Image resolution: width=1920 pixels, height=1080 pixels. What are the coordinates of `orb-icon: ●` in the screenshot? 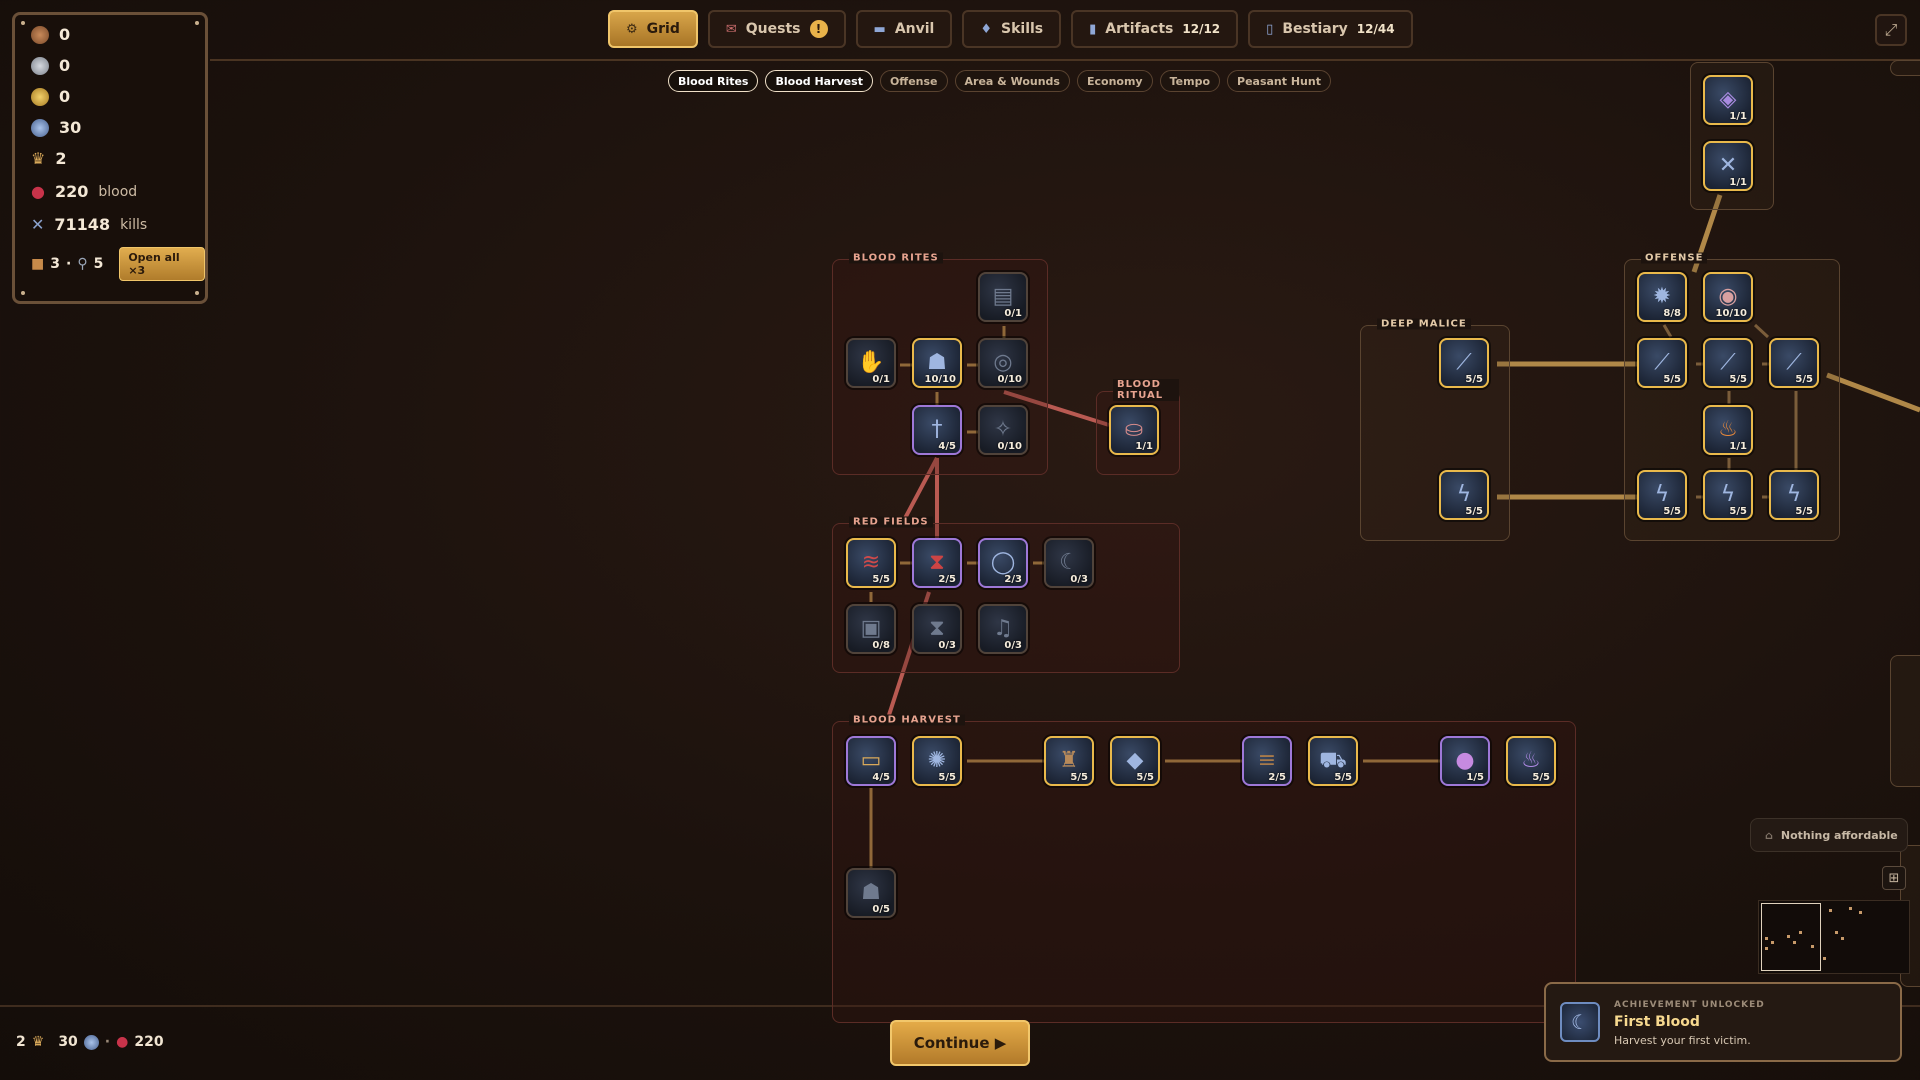 It's located at (1465, 760).